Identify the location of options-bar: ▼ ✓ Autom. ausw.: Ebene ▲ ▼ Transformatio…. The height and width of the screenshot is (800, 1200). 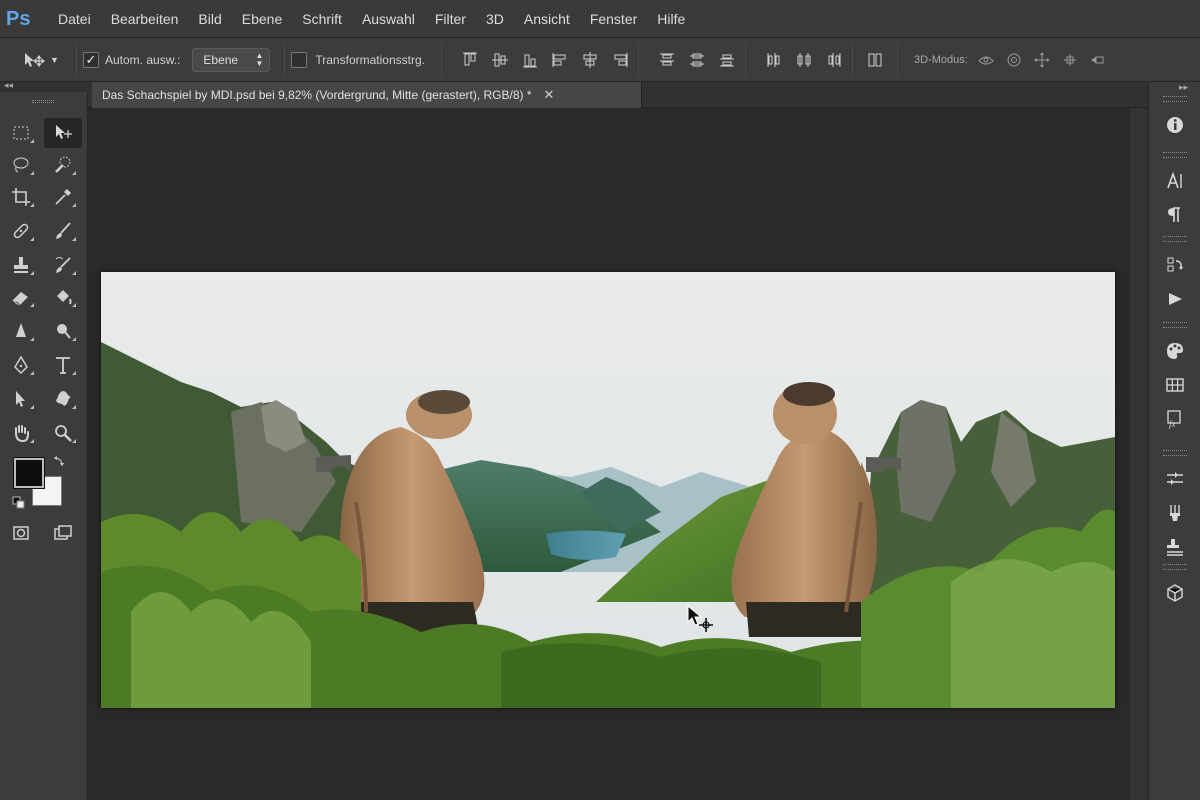
(600, 60).